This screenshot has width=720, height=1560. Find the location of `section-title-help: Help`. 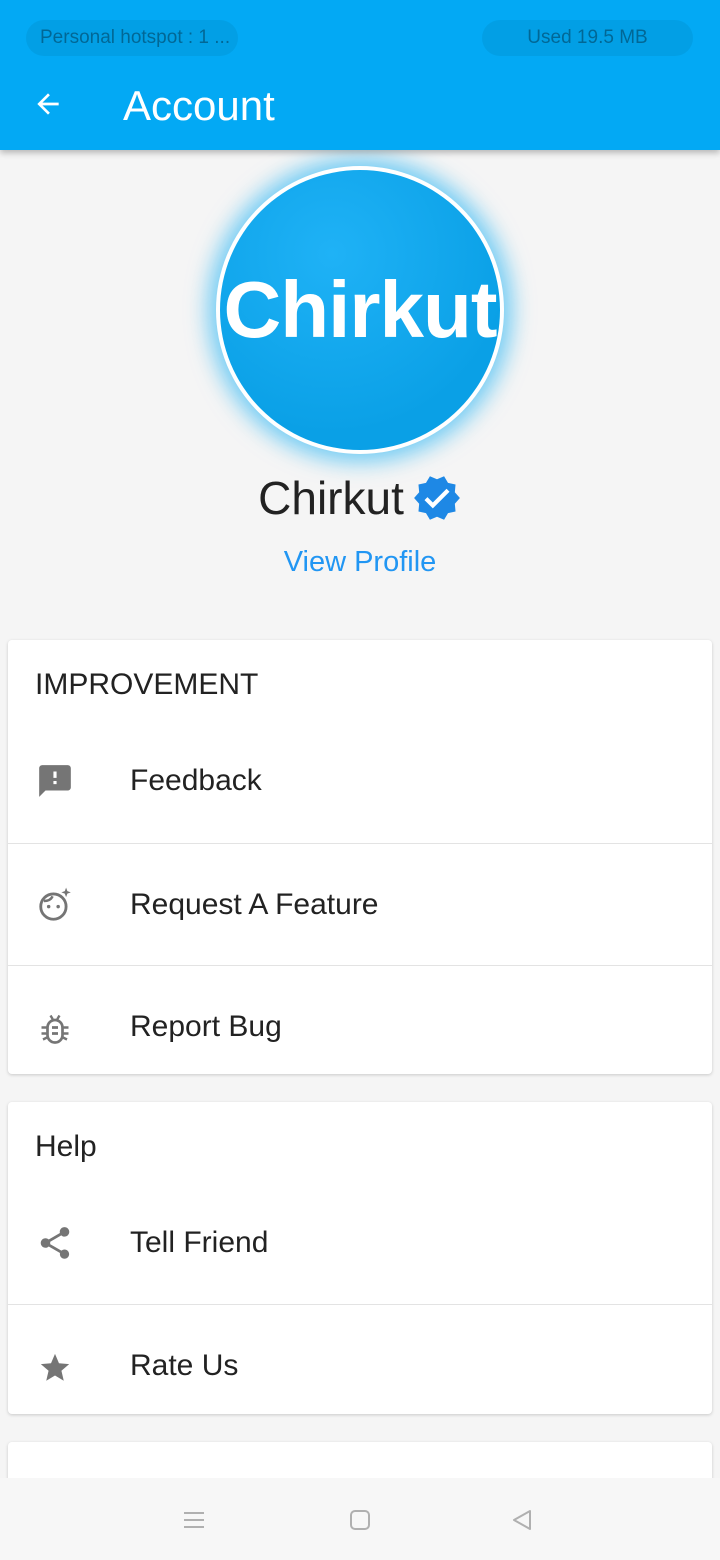

section-title-help: Help is located at coordinates (66, 1146).